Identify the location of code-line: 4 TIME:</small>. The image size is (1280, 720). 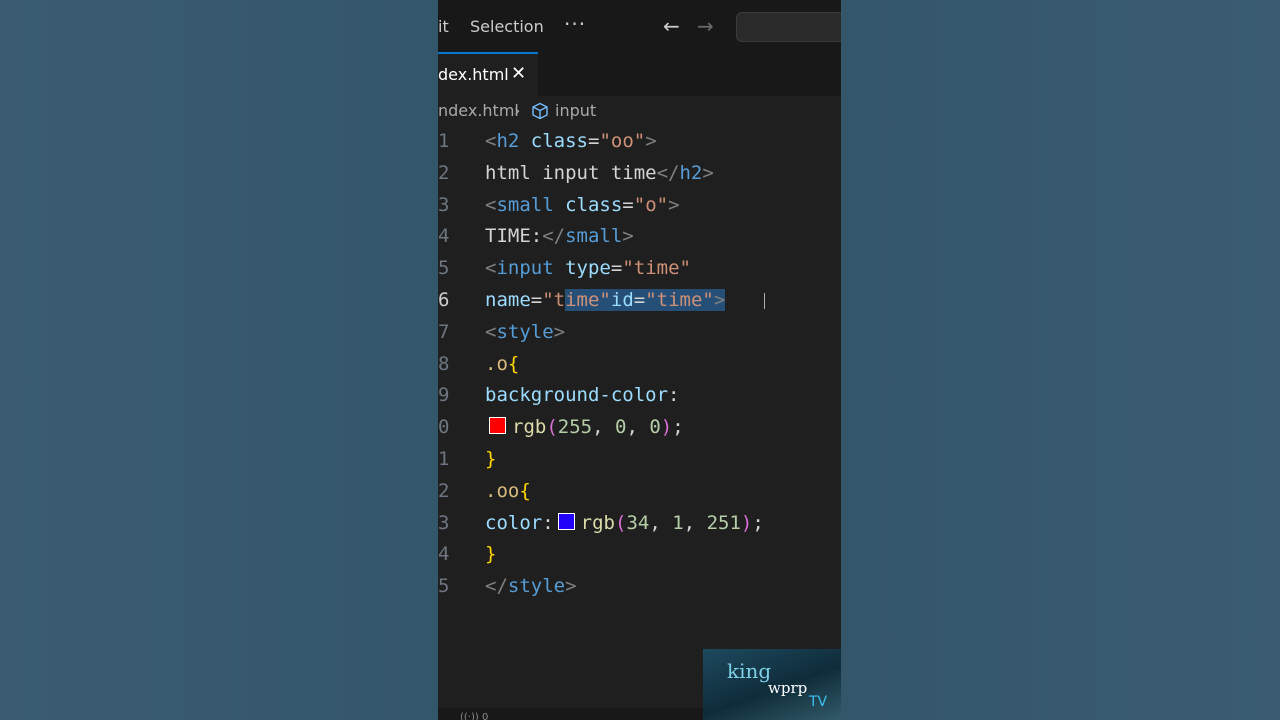
(639, 237).